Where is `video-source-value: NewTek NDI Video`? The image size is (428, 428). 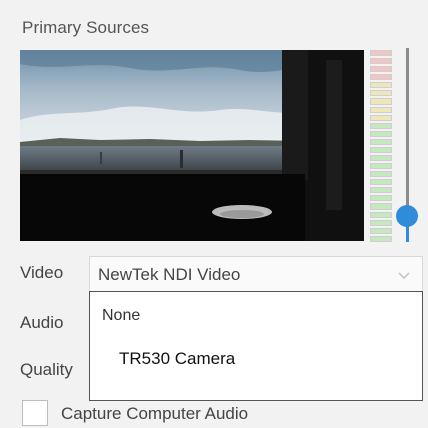
video-source-value: NewTek NDI Video is located at coordinates (169, 274).